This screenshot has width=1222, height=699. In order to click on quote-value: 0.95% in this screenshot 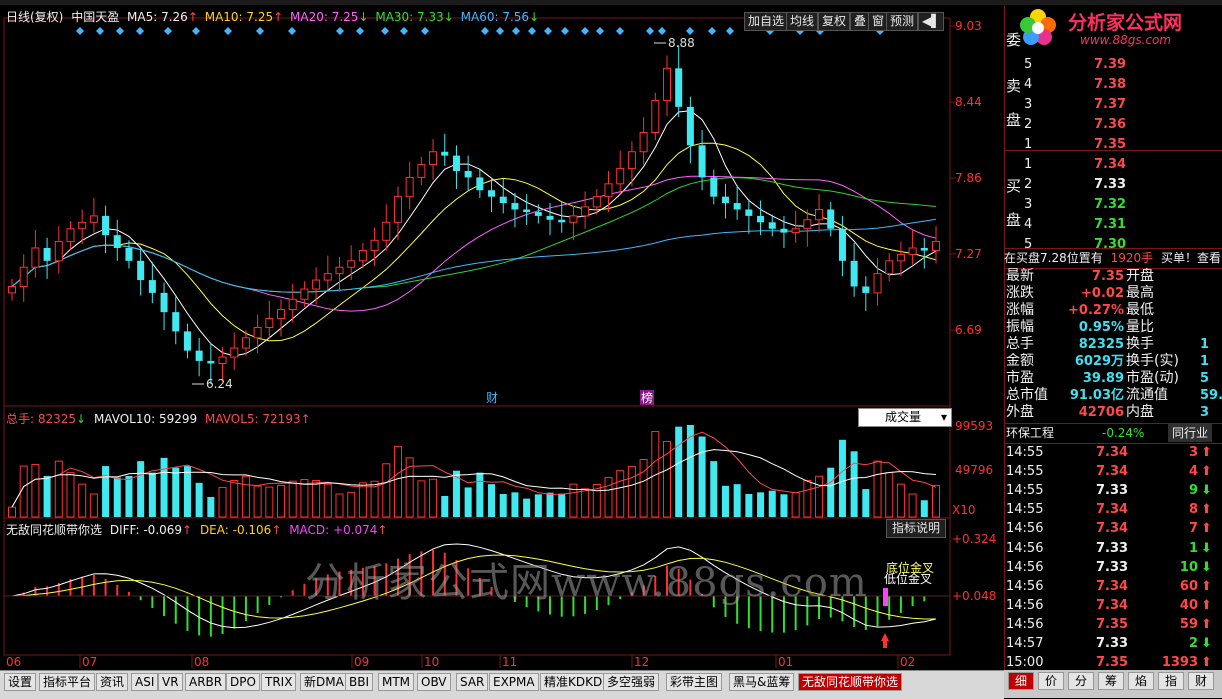, I will do `click(1087, 327)`.